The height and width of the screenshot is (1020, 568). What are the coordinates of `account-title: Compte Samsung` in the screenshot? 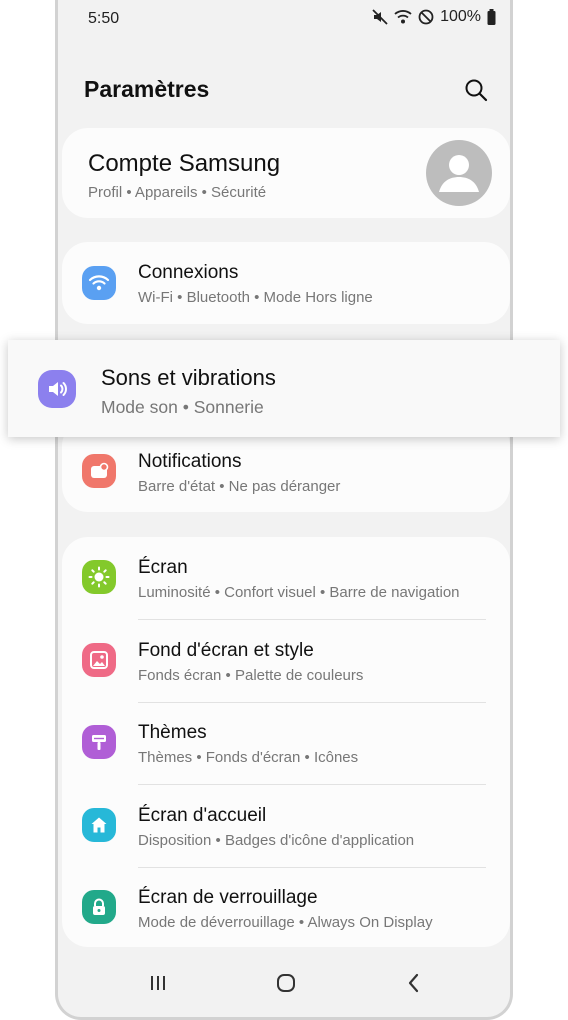 It's located at (184, 163).